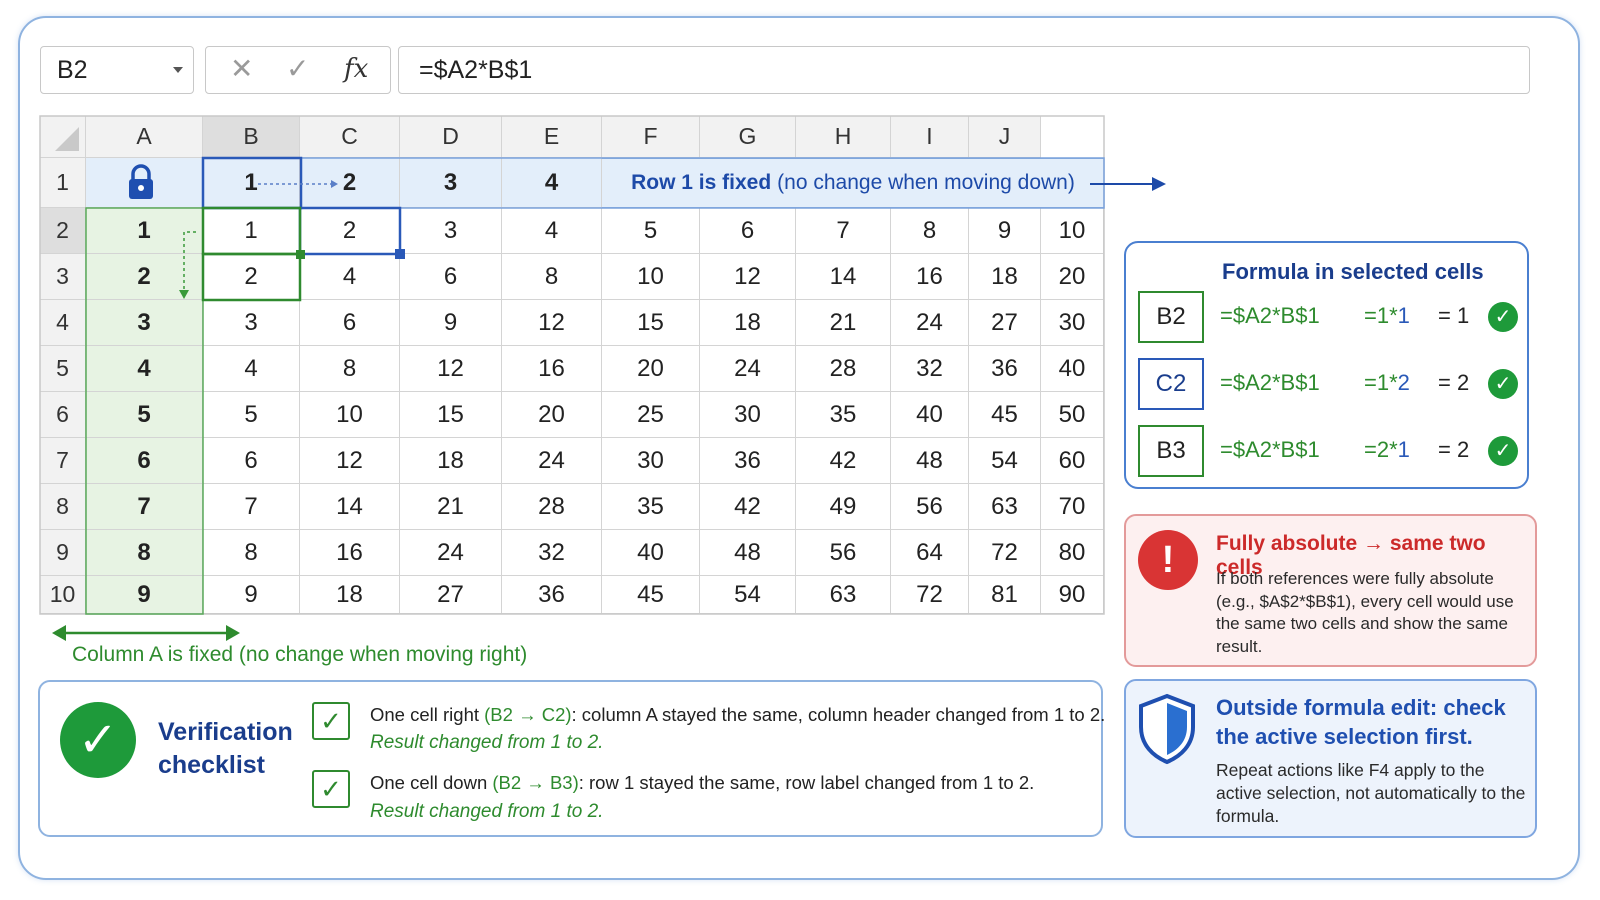 The width and height of the screenshot is (1600, 900). Describe the element at coordinates (144, 277) in the screenshot. I see `cell-column-a: 2` at that location.